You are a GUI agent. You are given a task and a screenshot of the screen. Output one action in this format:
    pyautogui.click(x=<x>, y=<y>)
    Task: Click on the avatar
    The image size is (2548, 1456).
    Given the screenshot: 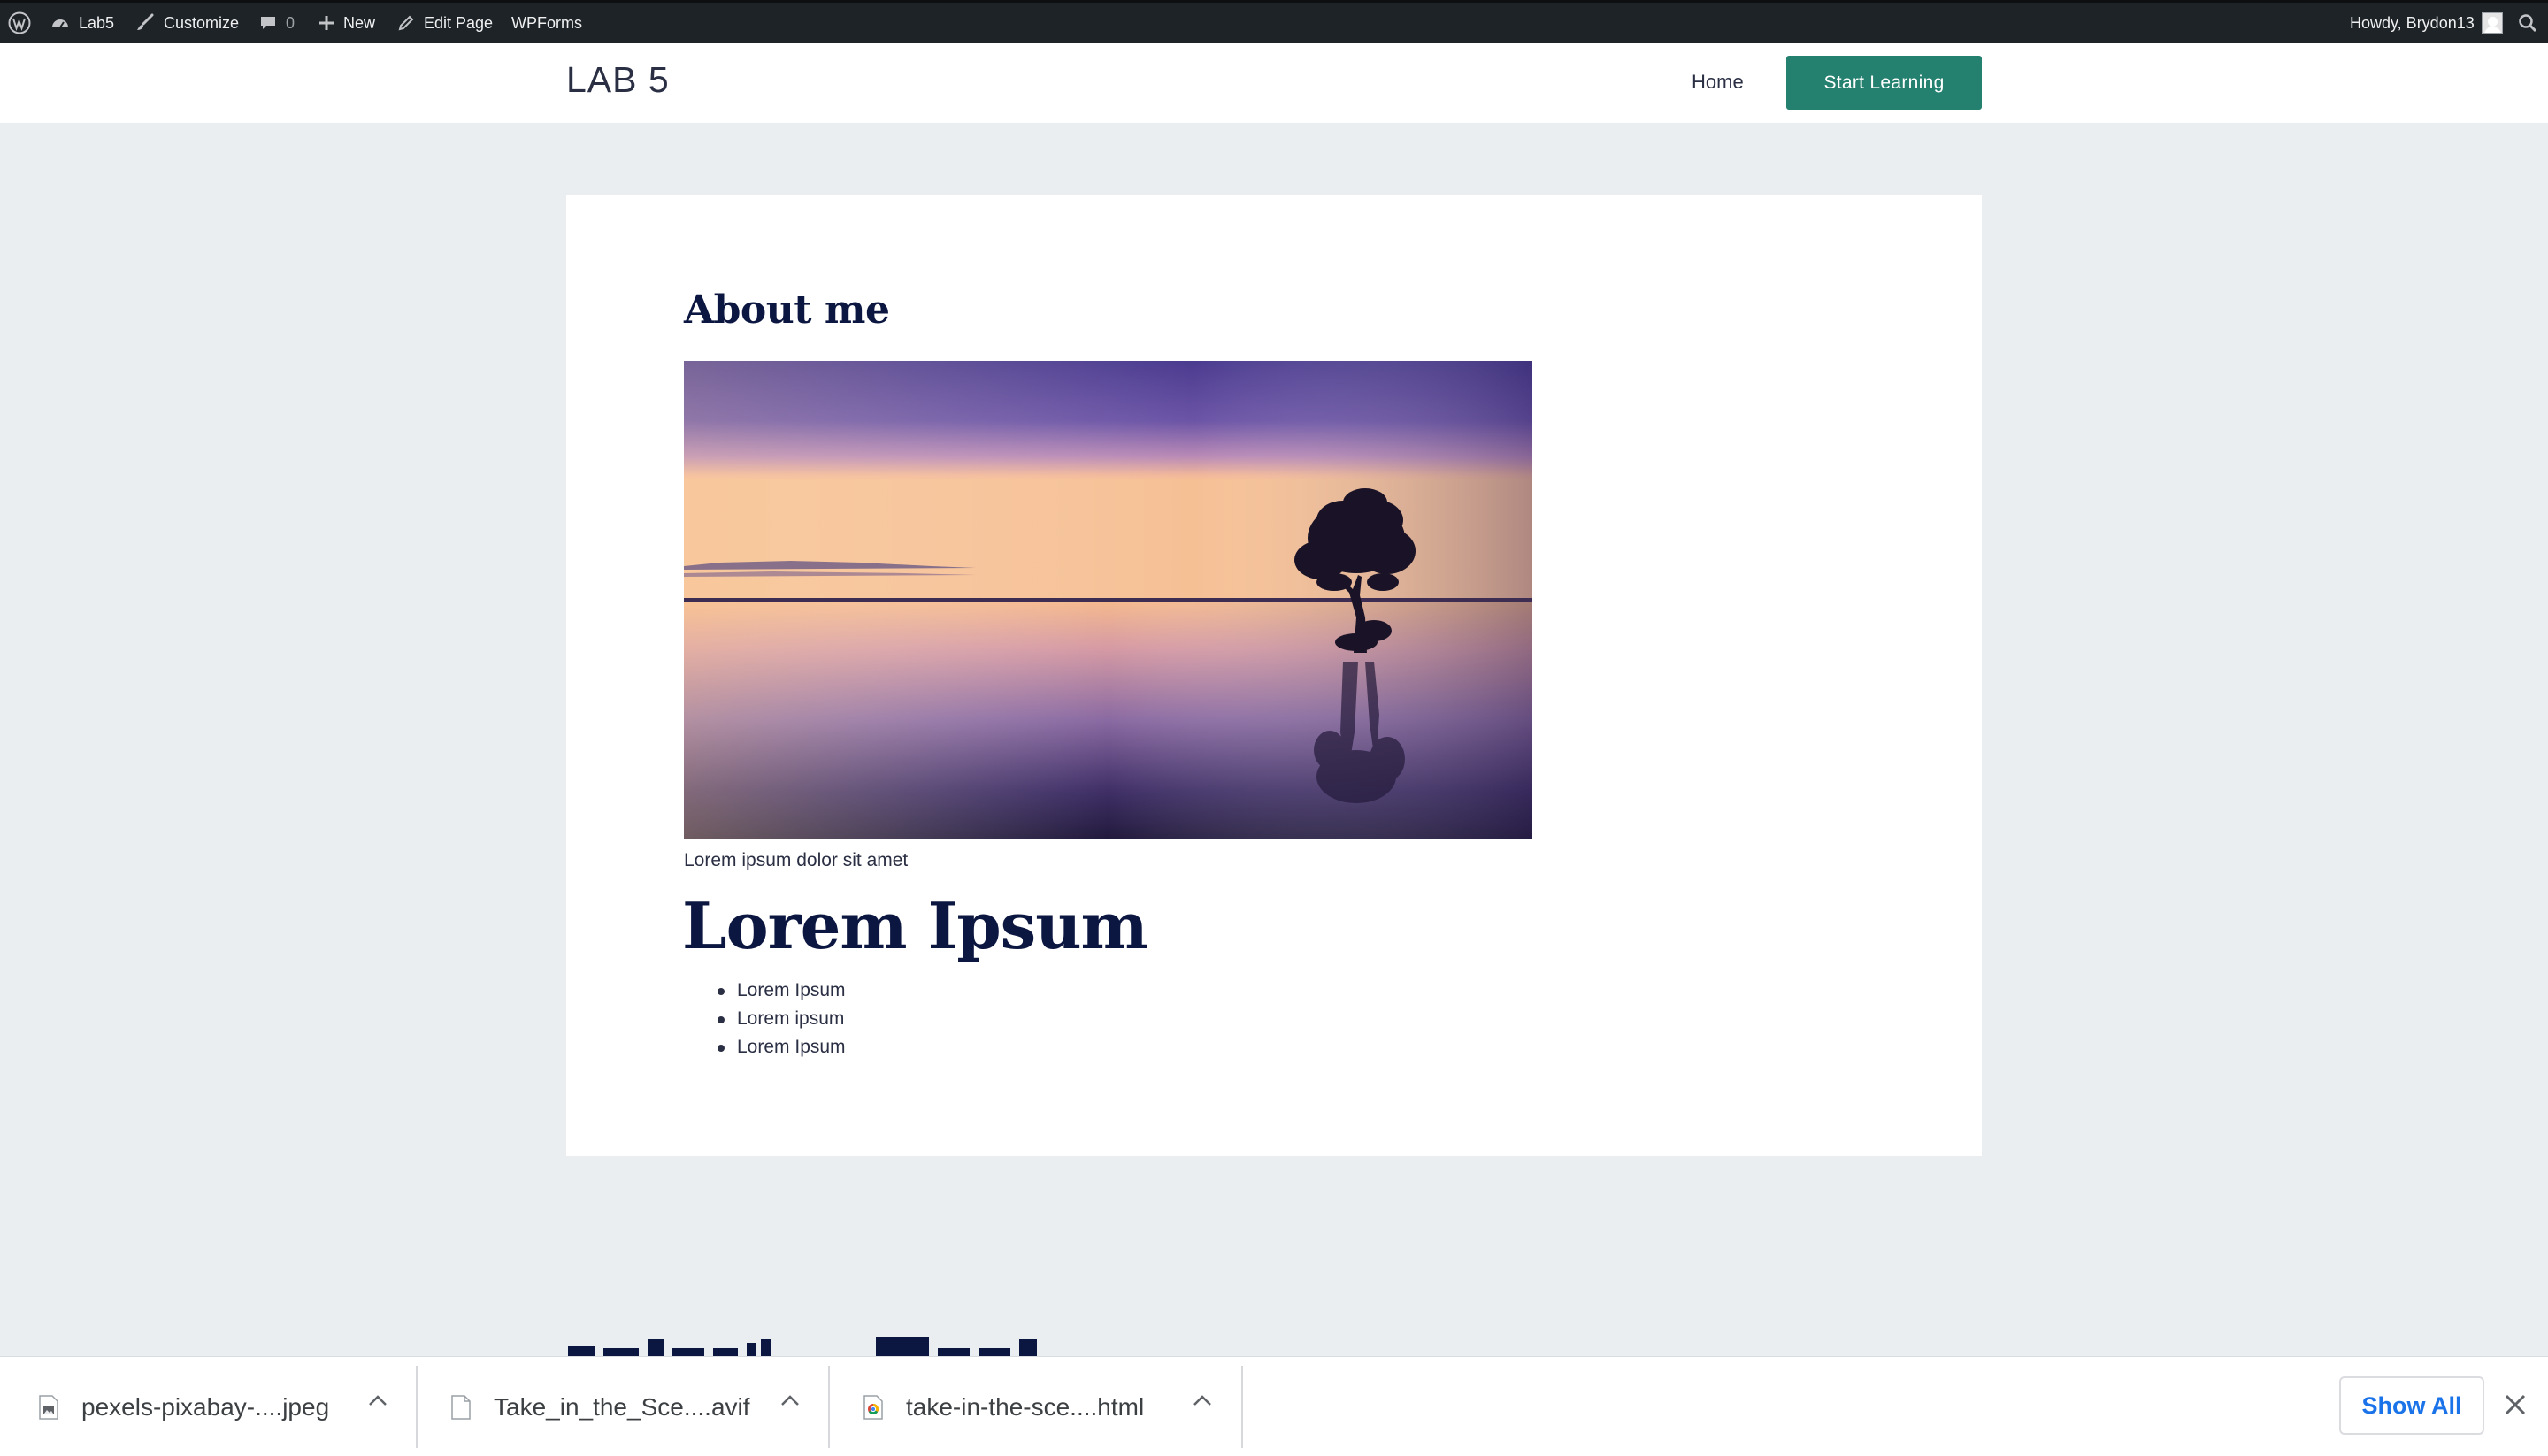 What is the action you would take?
    pyautogui.click(x=2492, y=23)
    